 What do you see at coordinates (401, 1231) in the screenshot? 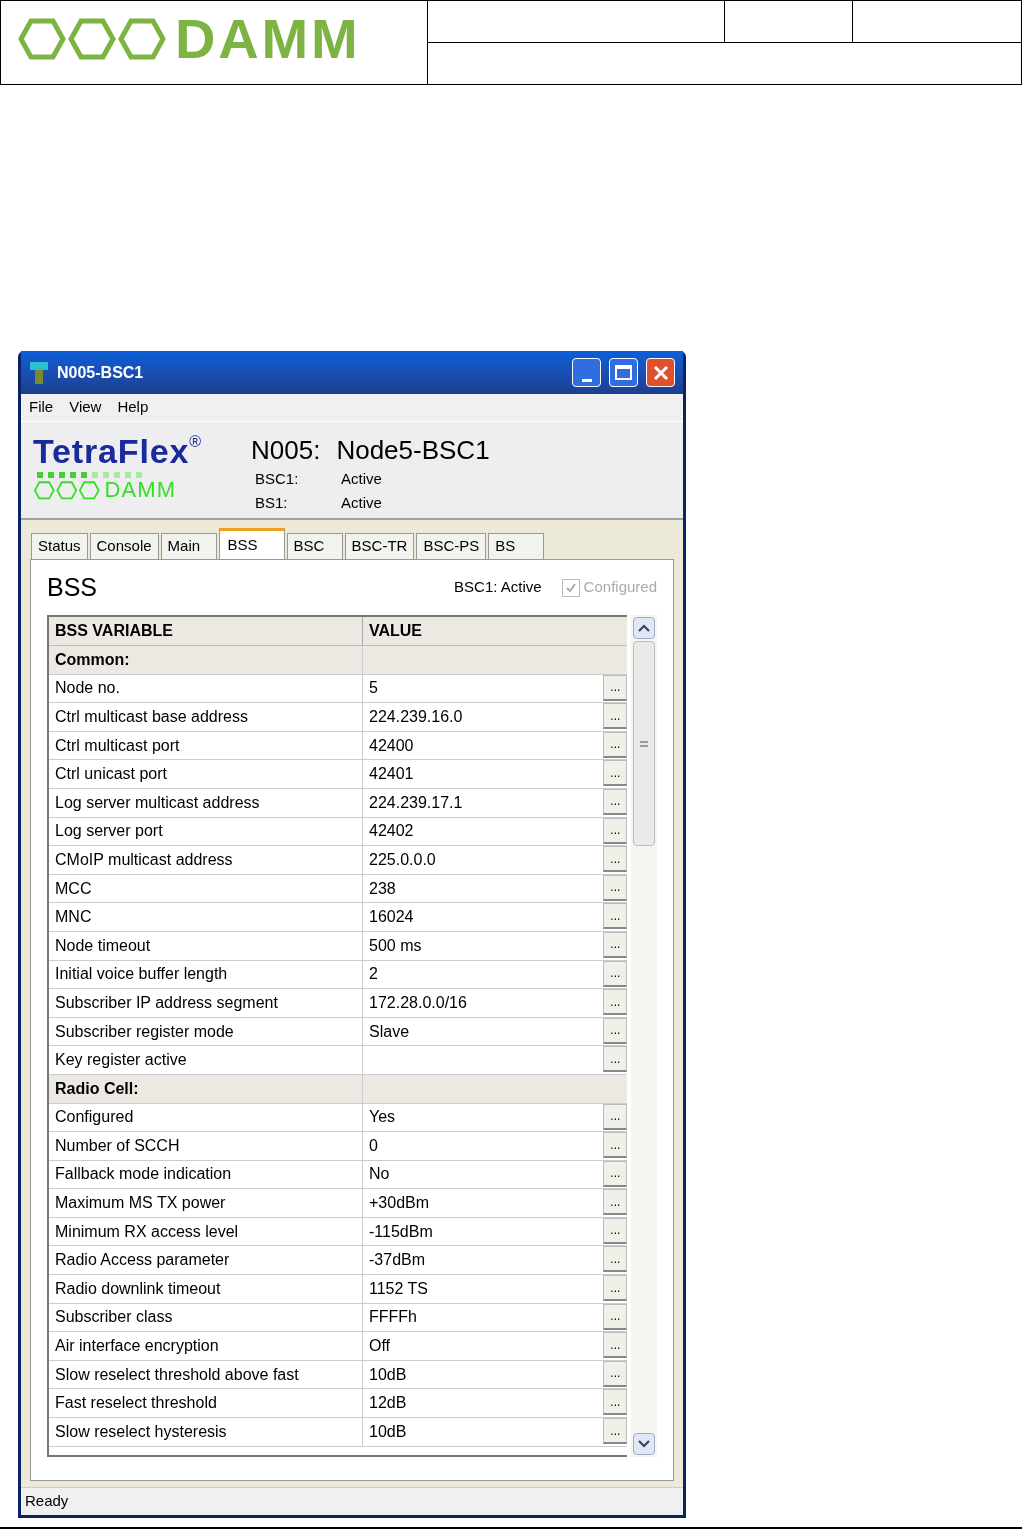
I see `table-cell-text: -115dBm` at bounding box center [401, 1231].